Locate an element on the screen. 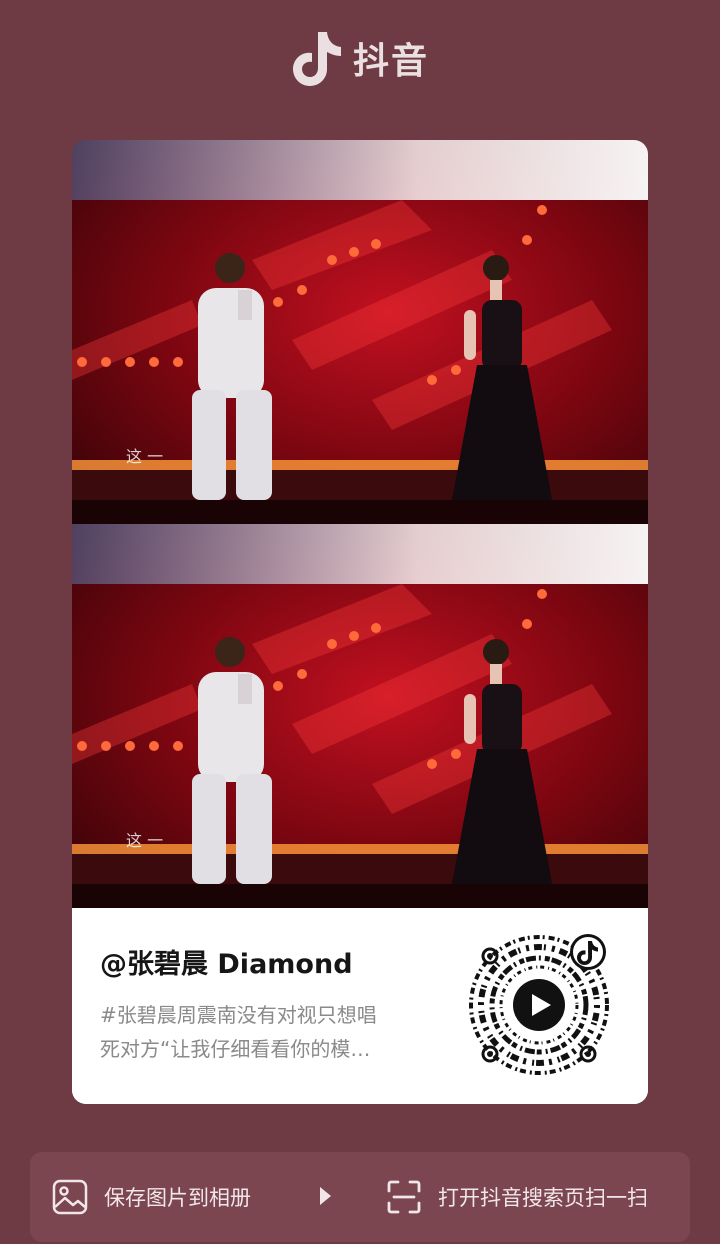  scan-icon is located at coordinates (404, 1197).